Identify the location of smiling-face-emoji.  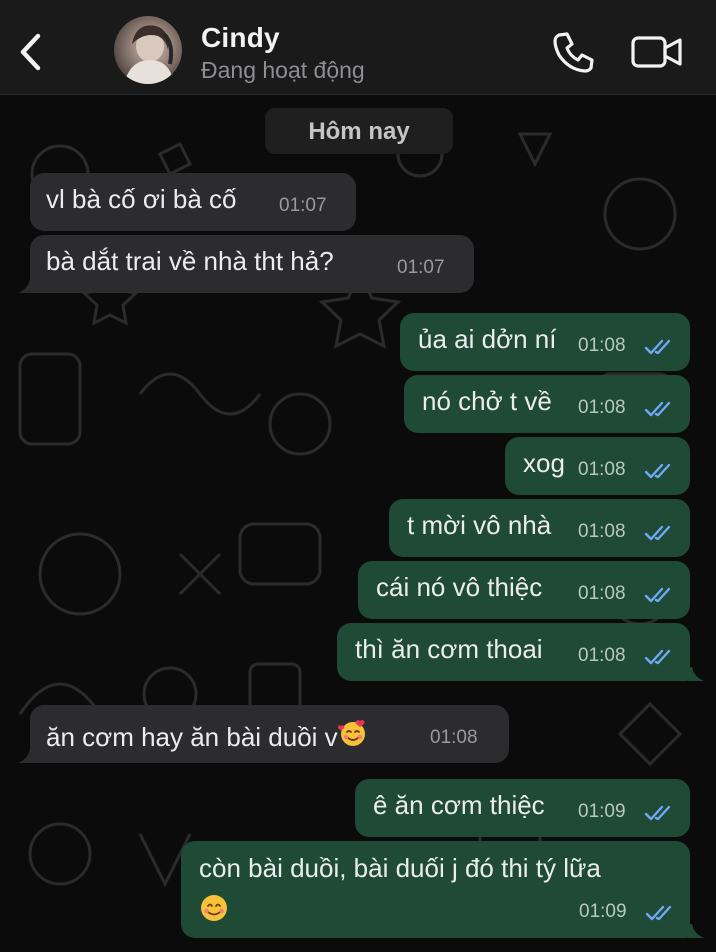
(214, 908).